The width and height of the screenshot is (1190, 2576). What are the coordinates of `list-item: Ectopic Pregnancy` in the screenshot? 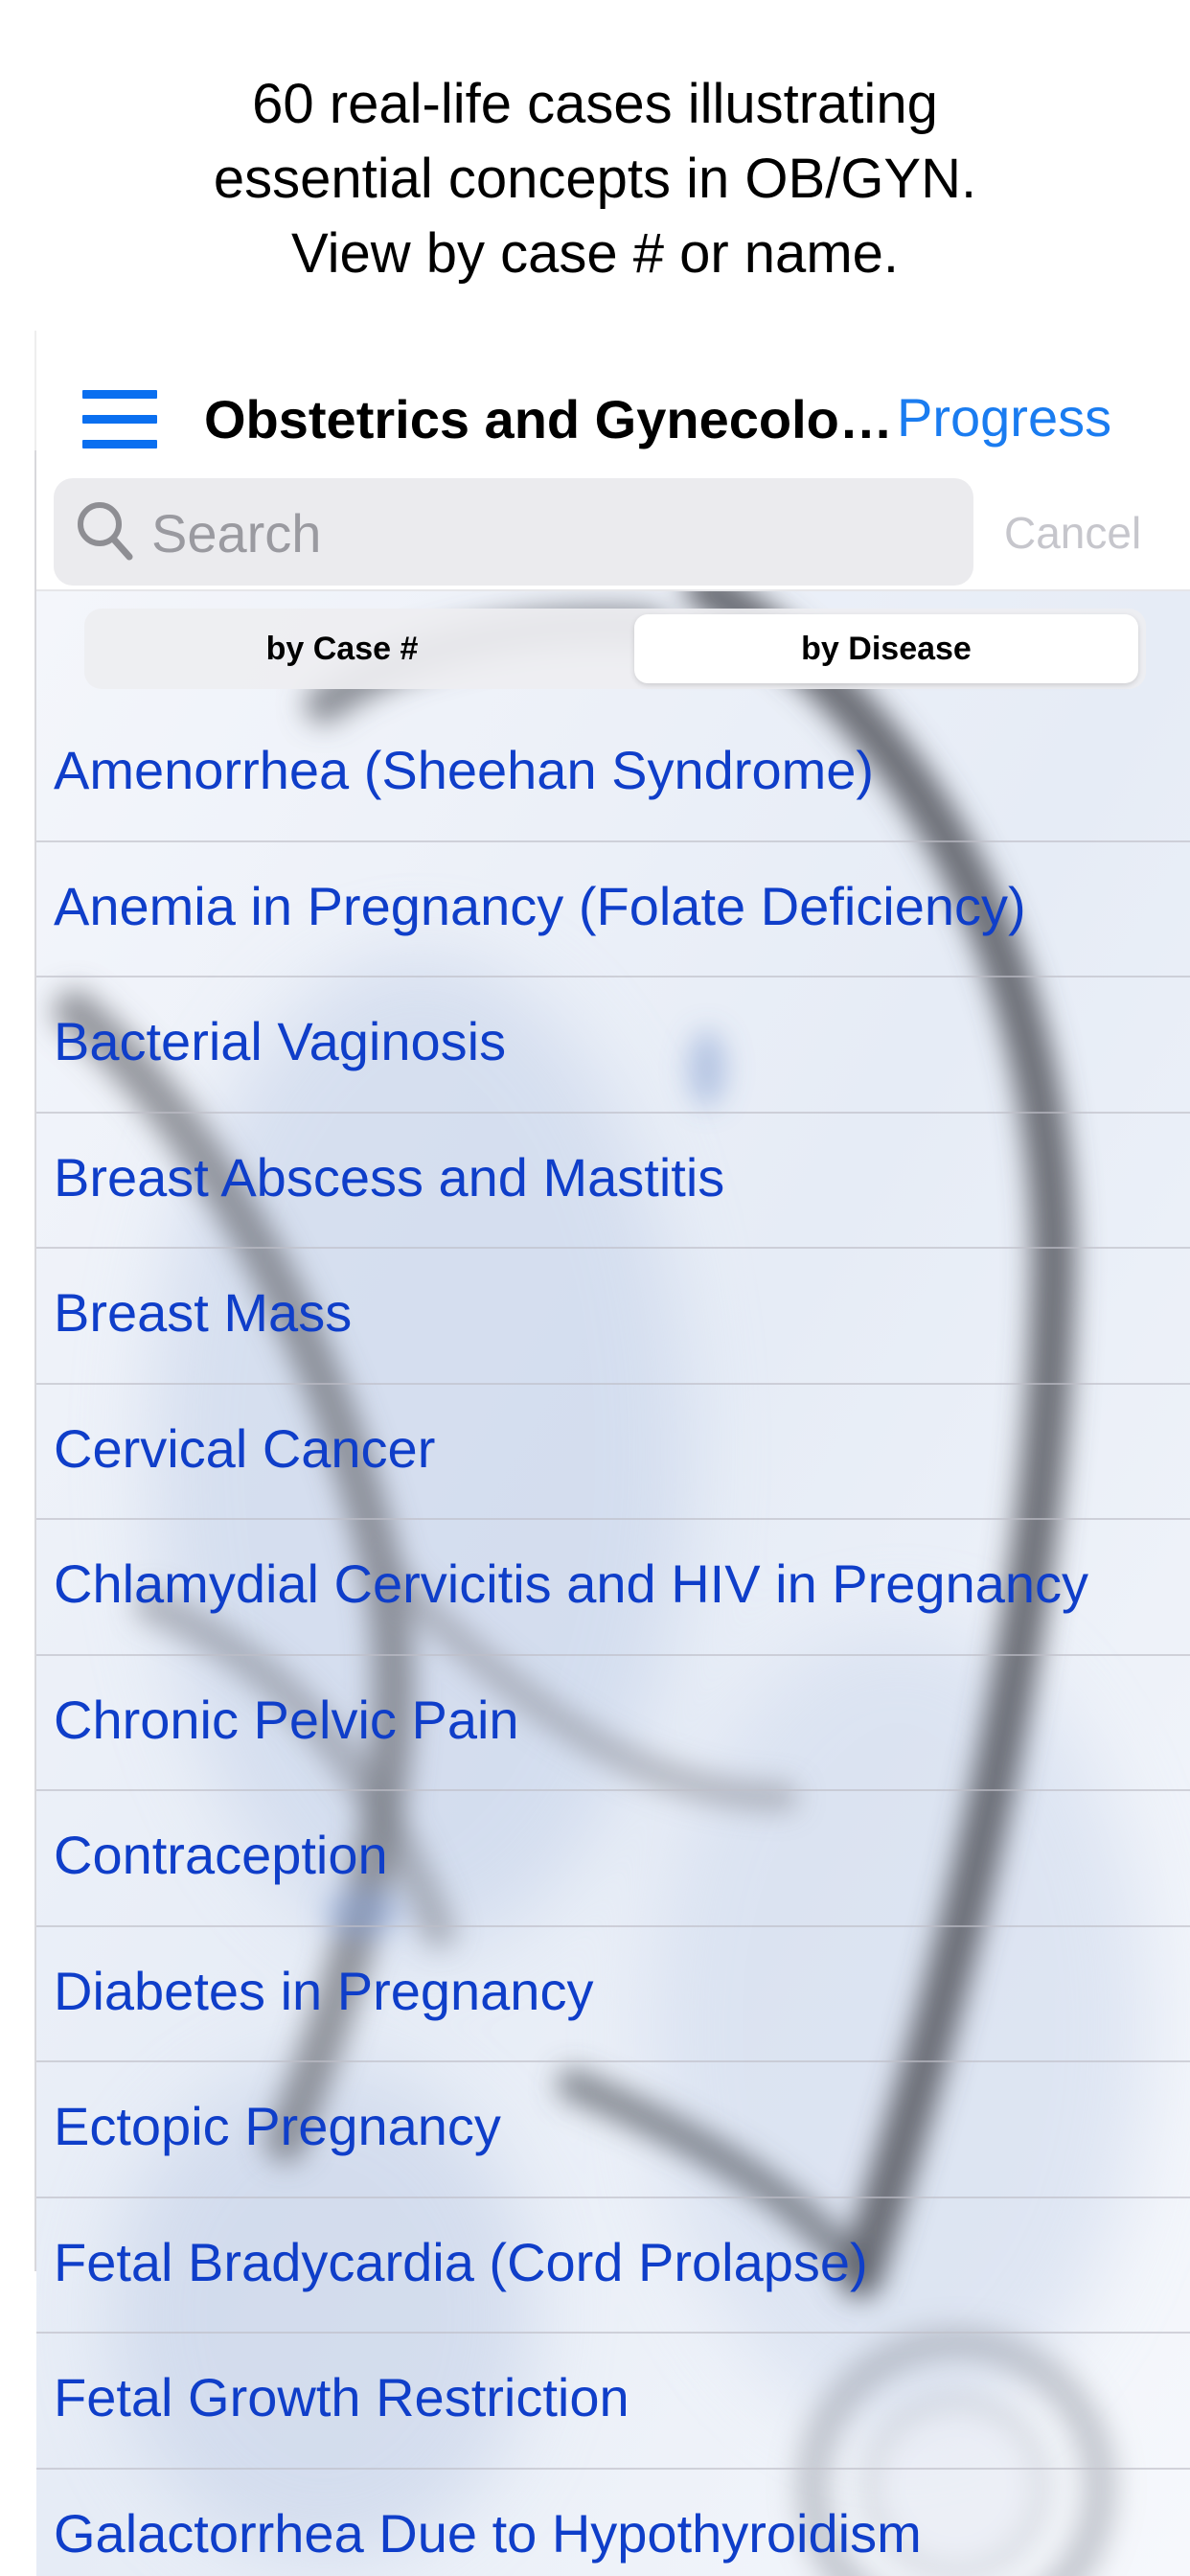 It's located at (613, 2130).